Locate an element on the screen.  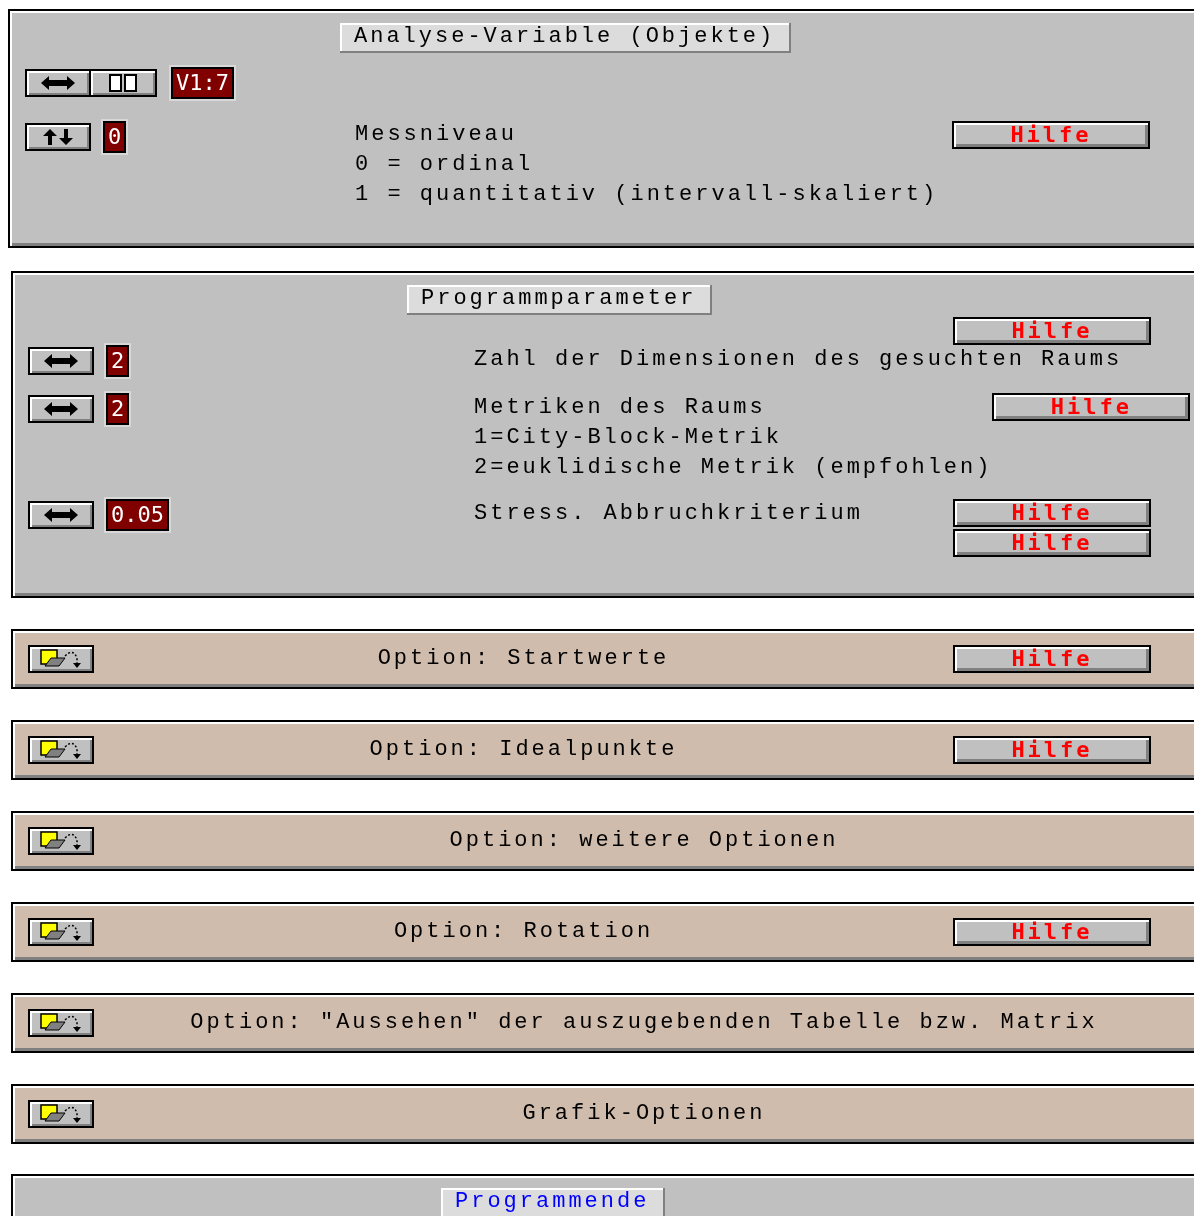
columns-icon is located at coordinates (123, 83).